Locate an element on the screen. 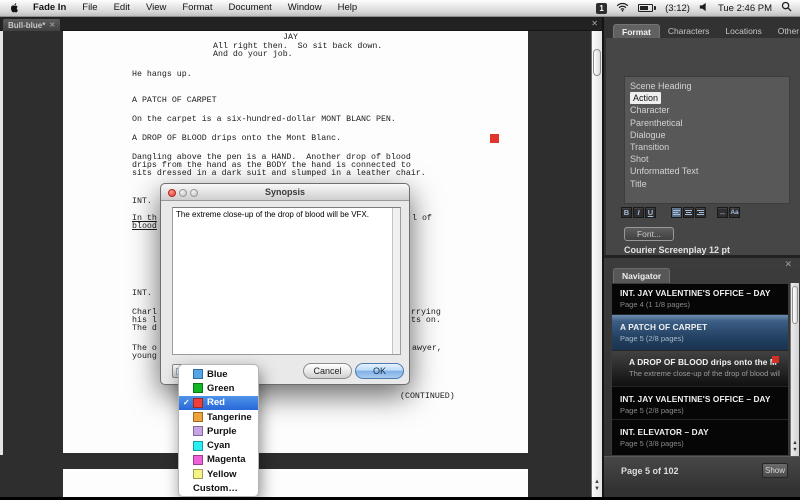 The height and width of the screenshot is (500, 800). color-menu-label: Yellow is located at coordinates (222, 474).